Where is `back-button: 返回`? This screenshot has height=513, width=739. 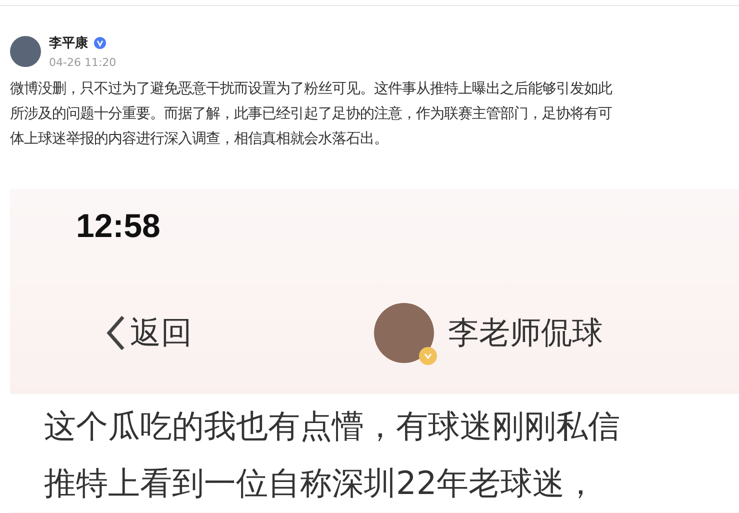
back-button: 返回 is located at coordinates (149, 333).